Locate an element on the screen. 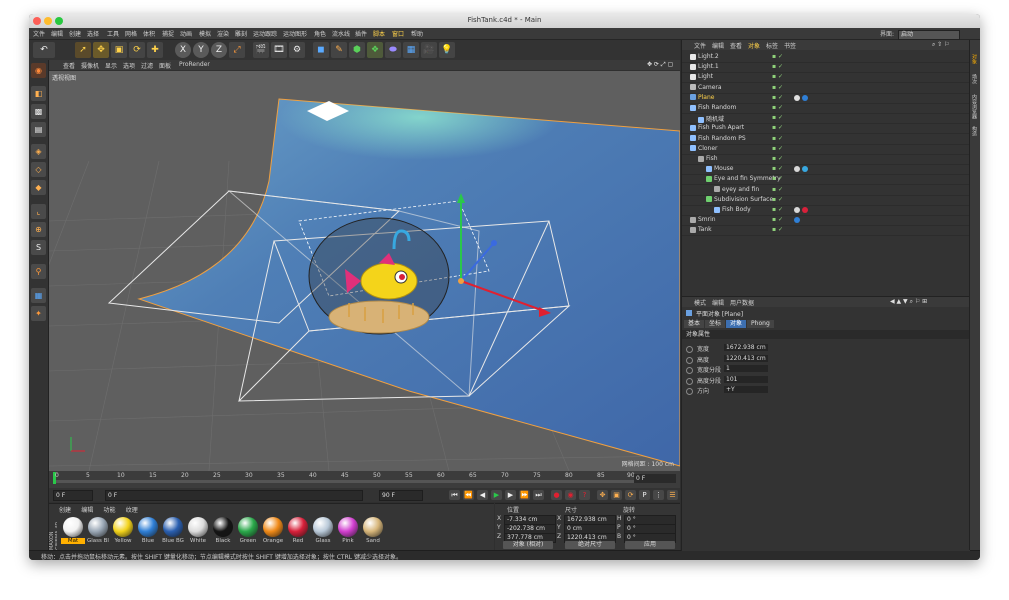 This screenshot has height=600, width=1009. tab-basic: 基本 is located at coordinates (694, 324).